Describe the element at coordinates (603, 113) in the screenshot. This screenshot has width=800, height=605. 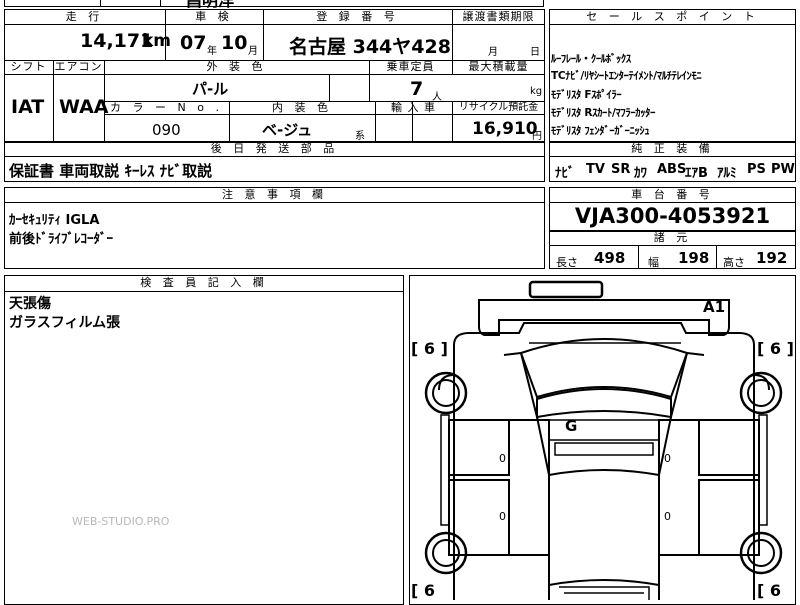
I see `sales-point-item: ﾓﾃﾞﾘｽﾀ Rｽｶｰﾄ/ﾏﾌﾗｰｶｯﾀｰ` at that location.